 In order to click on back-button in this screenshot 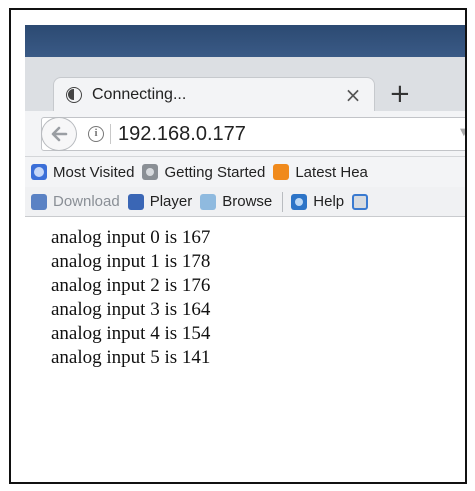, I will do `click(59, 134)`.